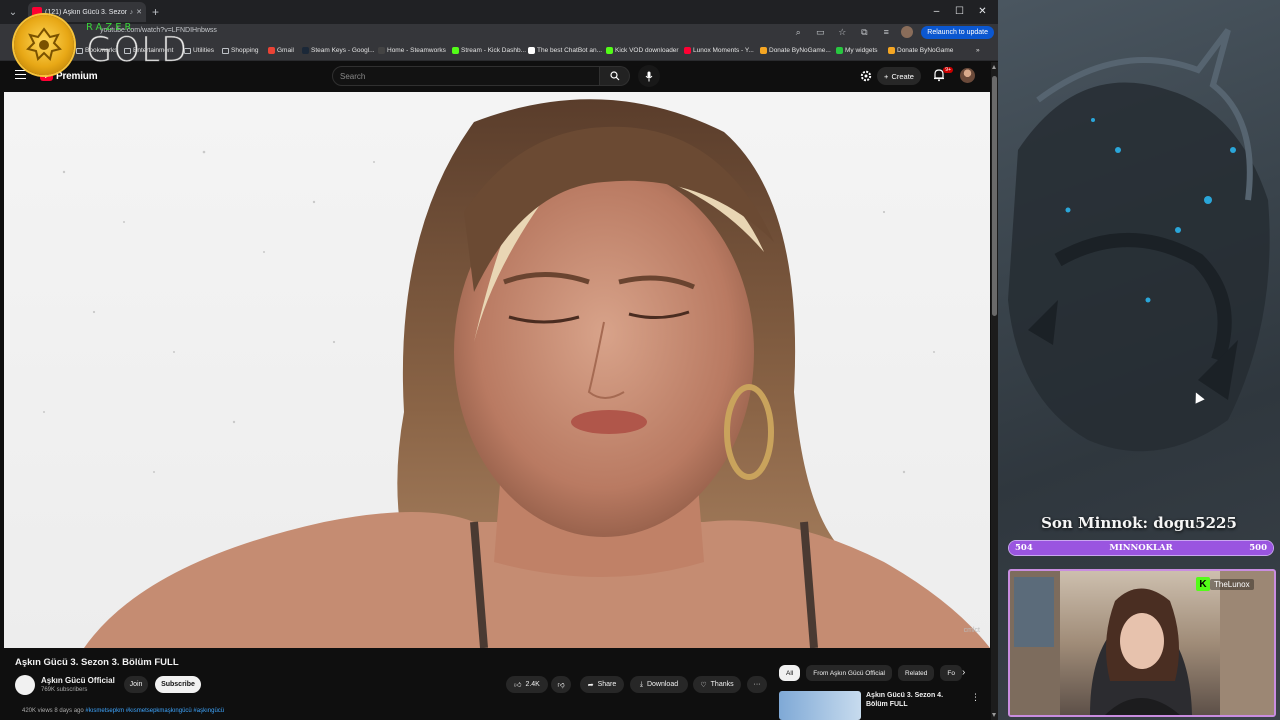  I want to click on microphone-icon, so click(649, 76).